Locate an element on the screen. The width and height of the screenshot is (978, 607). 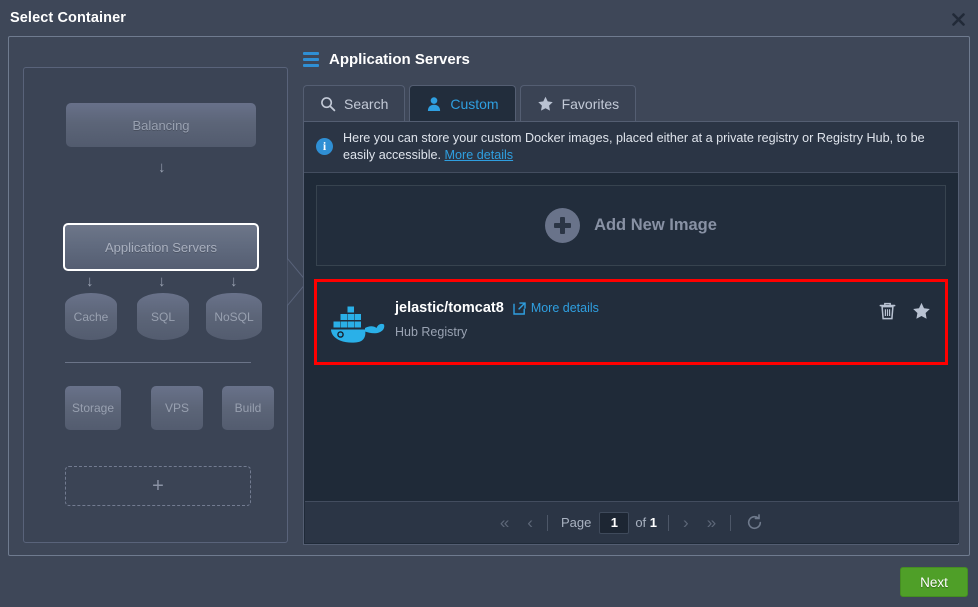
section-title: Application Servers is located at coordinates (399, 59).